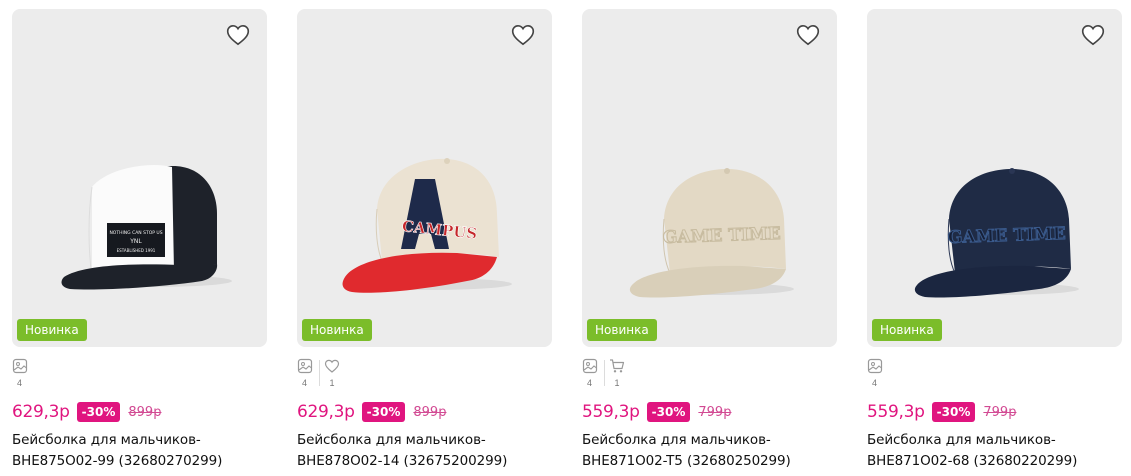 Image resolution: width=1131 pixels, height=476 pixels. Describe the element at coordinates (135, 241) in the screenshot. I see `svg-text: YNL` at that location.